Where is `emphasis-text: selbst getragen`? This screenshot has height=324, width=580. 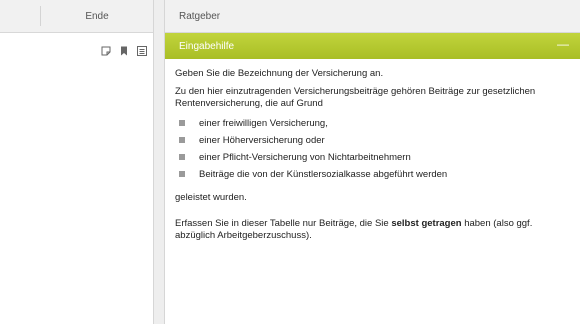 emphasis-text: selbst getragen is located at coordinates (426, 223).